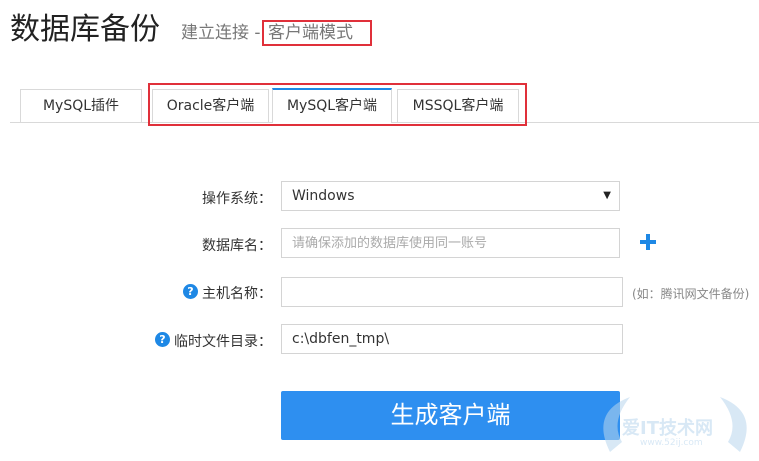  I want to click on tmp-dir-input: c:\dbfen_tmp\, so click(452, 339).